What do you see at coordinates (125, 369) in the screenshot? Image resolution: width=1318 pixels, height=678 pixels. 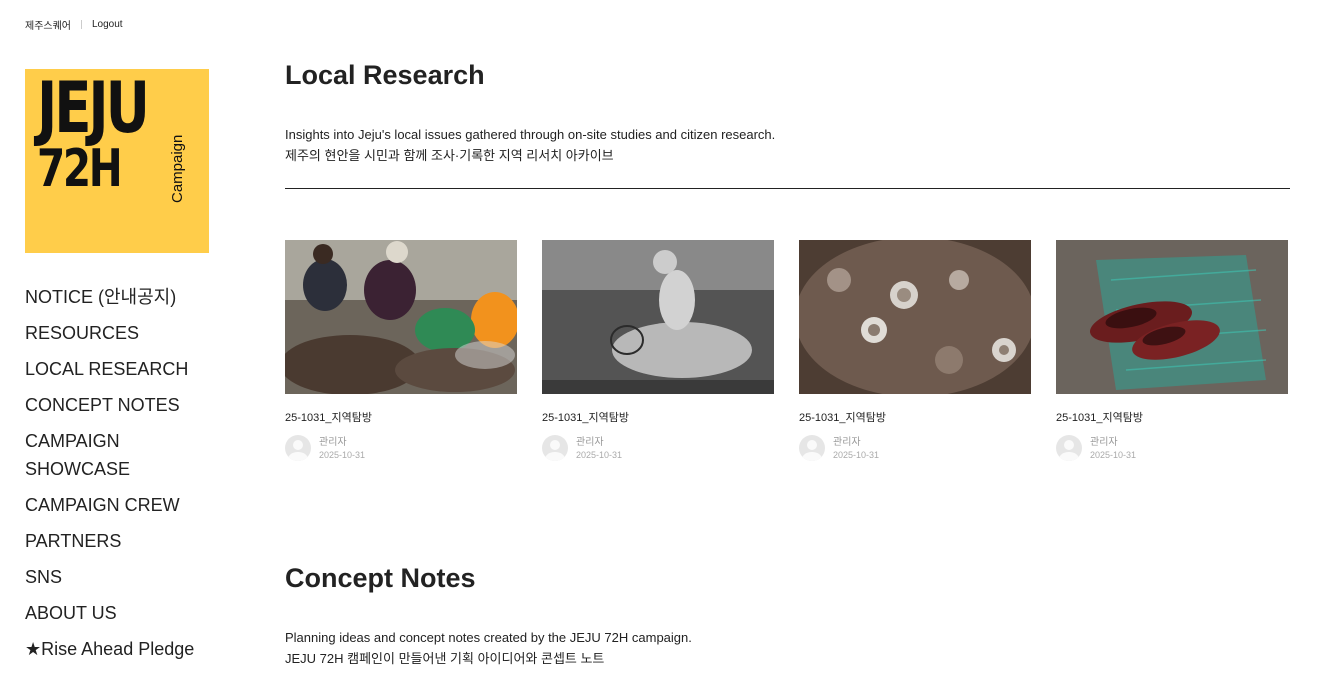 I see `nav-item-local-research: LOCAL RESEARCH` at bounding box center [125, 369].